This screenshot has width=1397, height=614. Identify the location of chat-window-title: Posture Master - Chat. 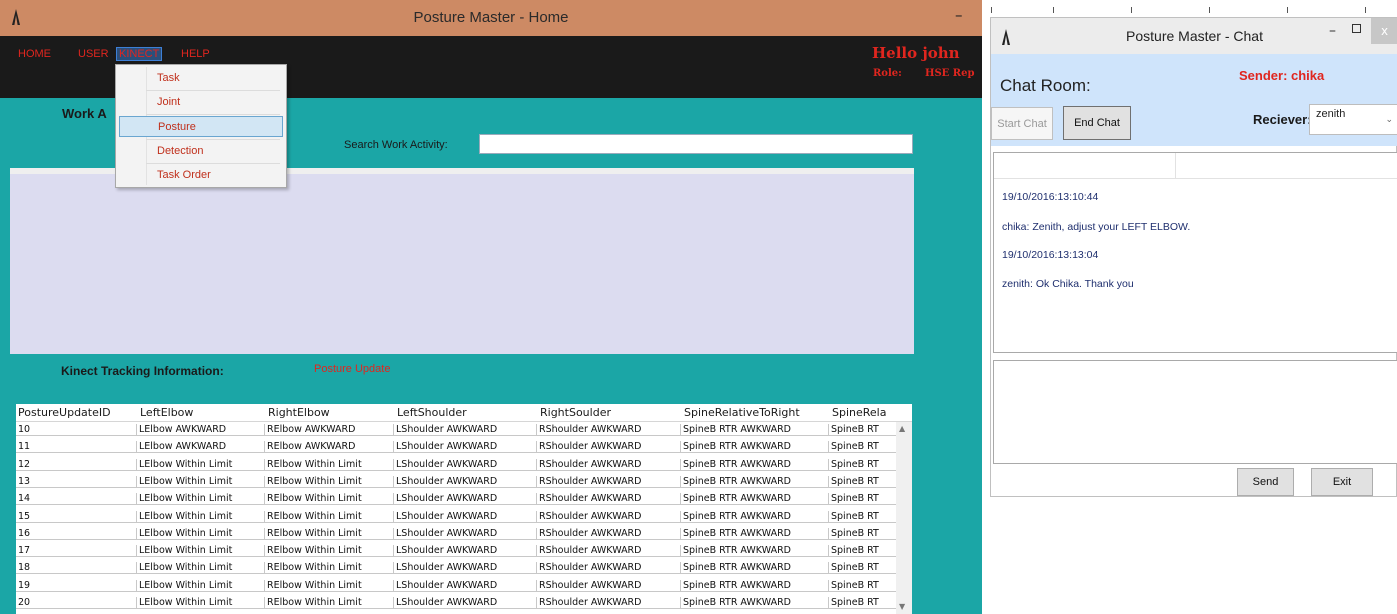
(1194, 36).